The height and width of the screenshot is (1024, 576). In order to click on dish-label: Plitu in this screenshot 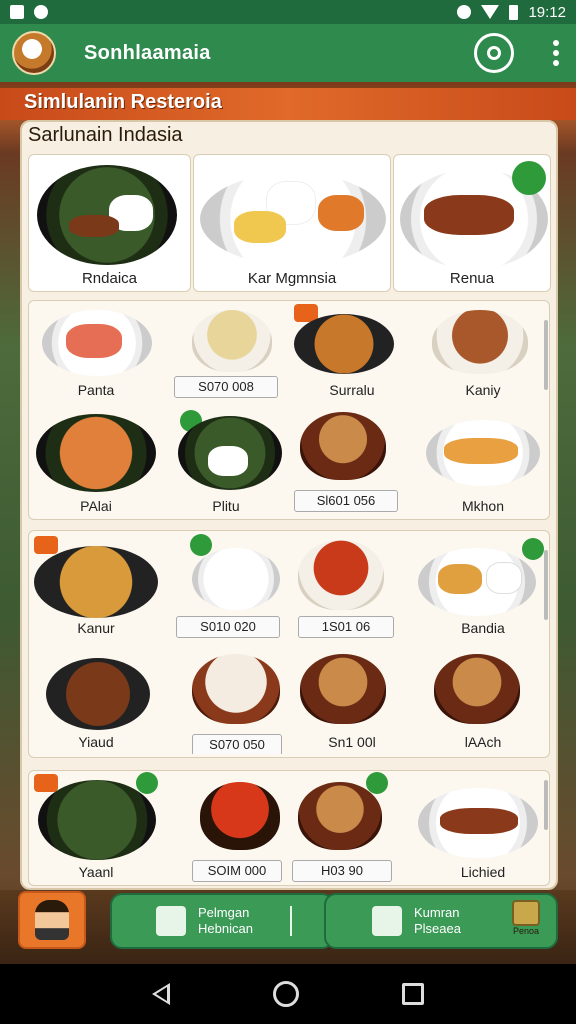, I will do `click(226, 506)`.